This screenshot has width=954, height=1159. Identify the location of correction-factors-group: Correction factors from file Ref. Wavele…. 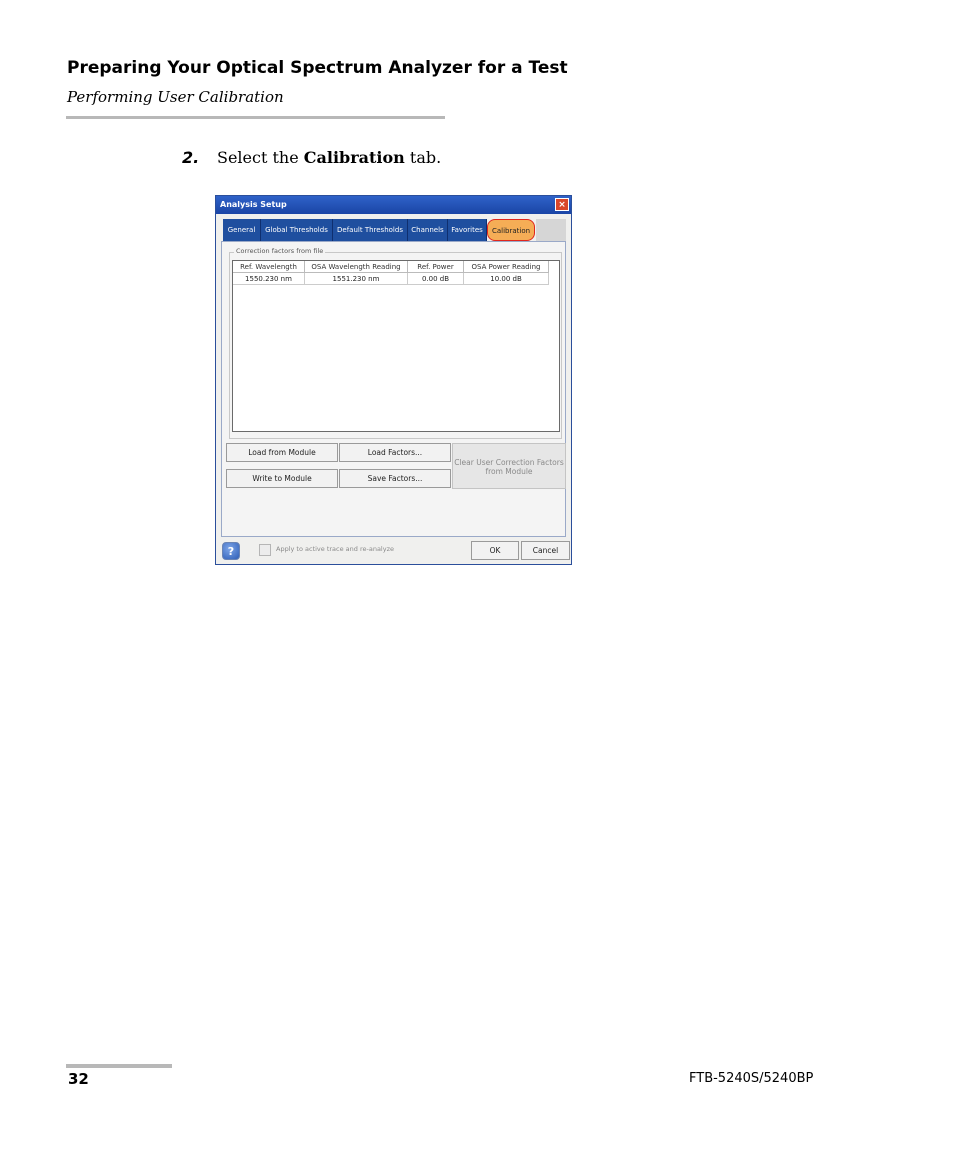
(395, 343).